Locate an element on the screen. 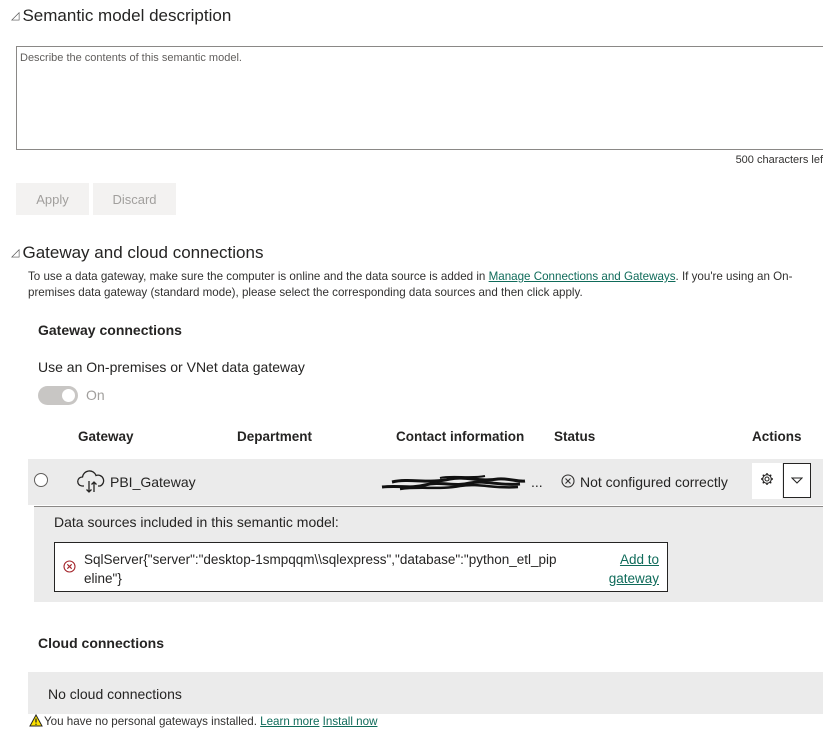 The image size is (823, 739). chevron-down-icon is located at coordinates (797, 481).